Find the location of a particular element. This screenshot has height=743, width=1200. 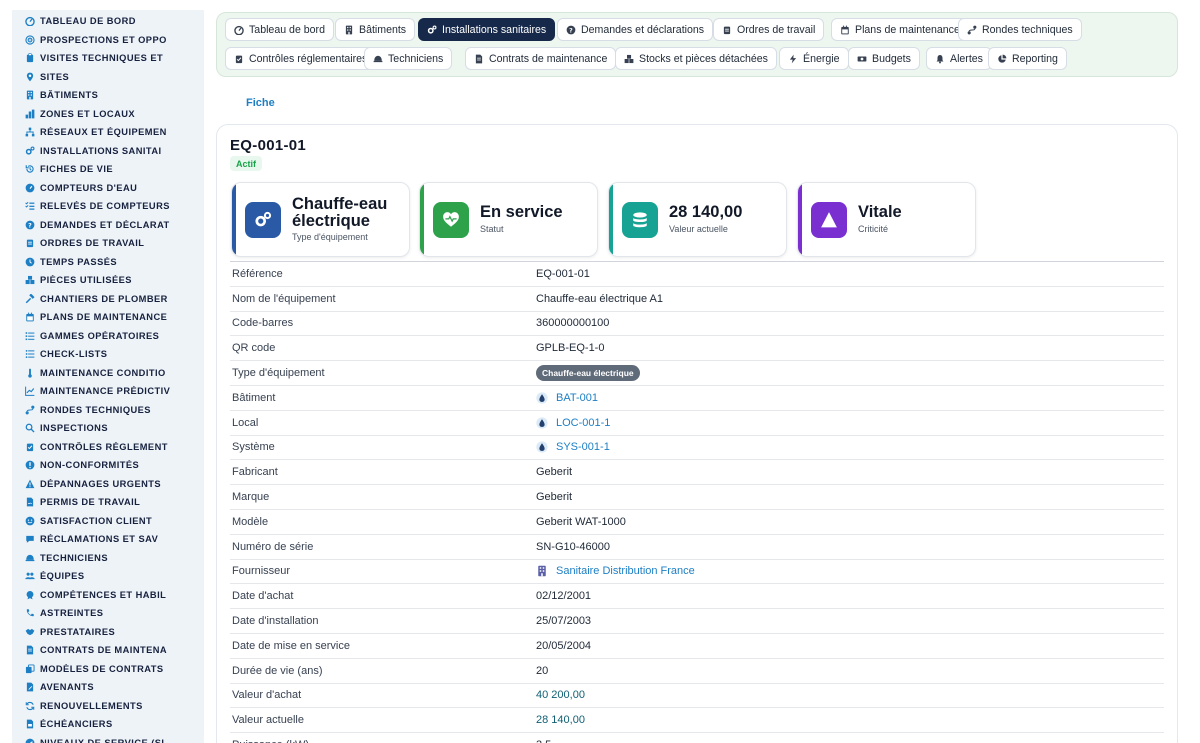

sidebar-item-label: TABLEAU DE BORD is located at coordinates (88, 21).